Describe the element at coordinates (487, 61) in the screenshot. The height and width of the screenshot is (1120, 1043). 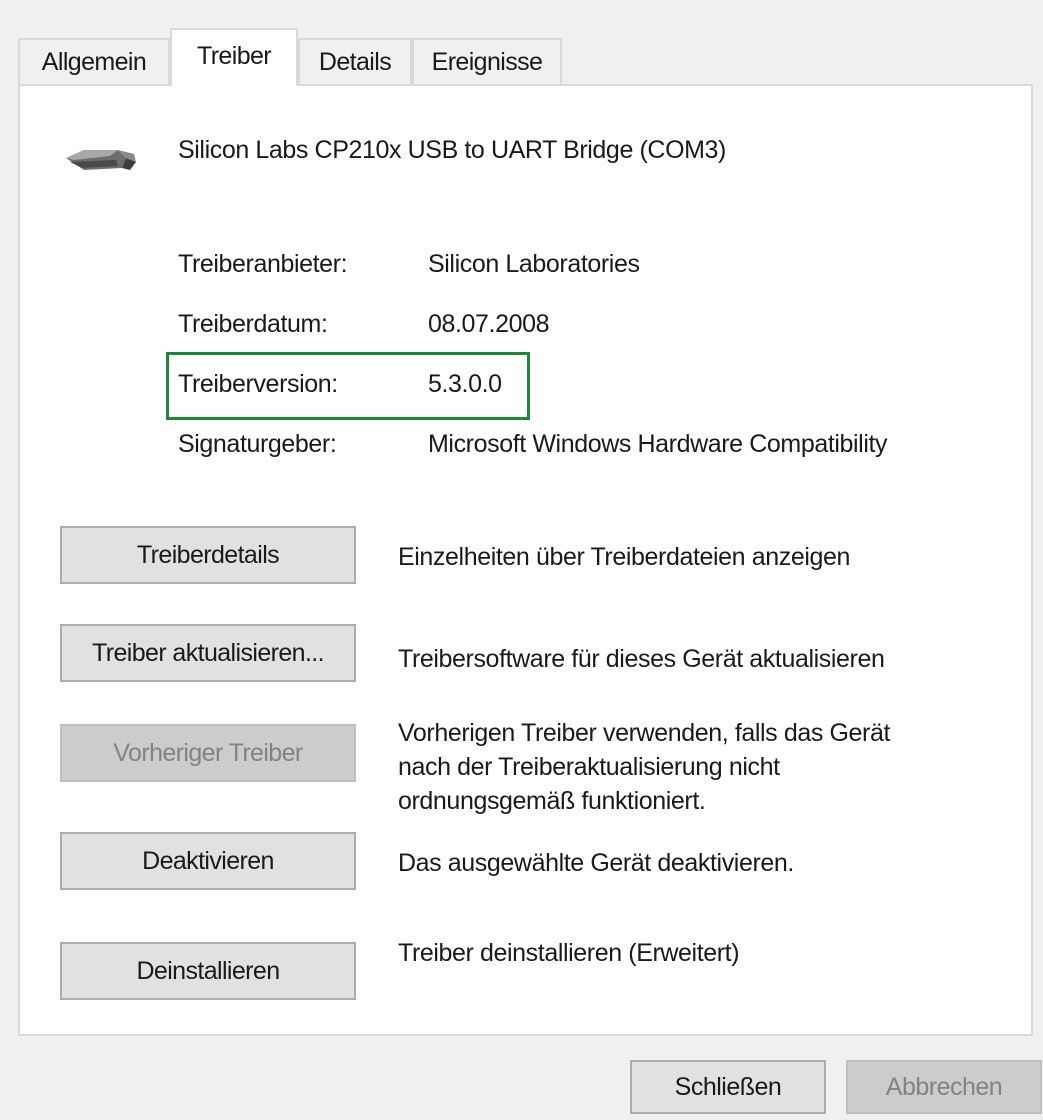
I see `tab-ereignisse: Ereignisse` at that location.